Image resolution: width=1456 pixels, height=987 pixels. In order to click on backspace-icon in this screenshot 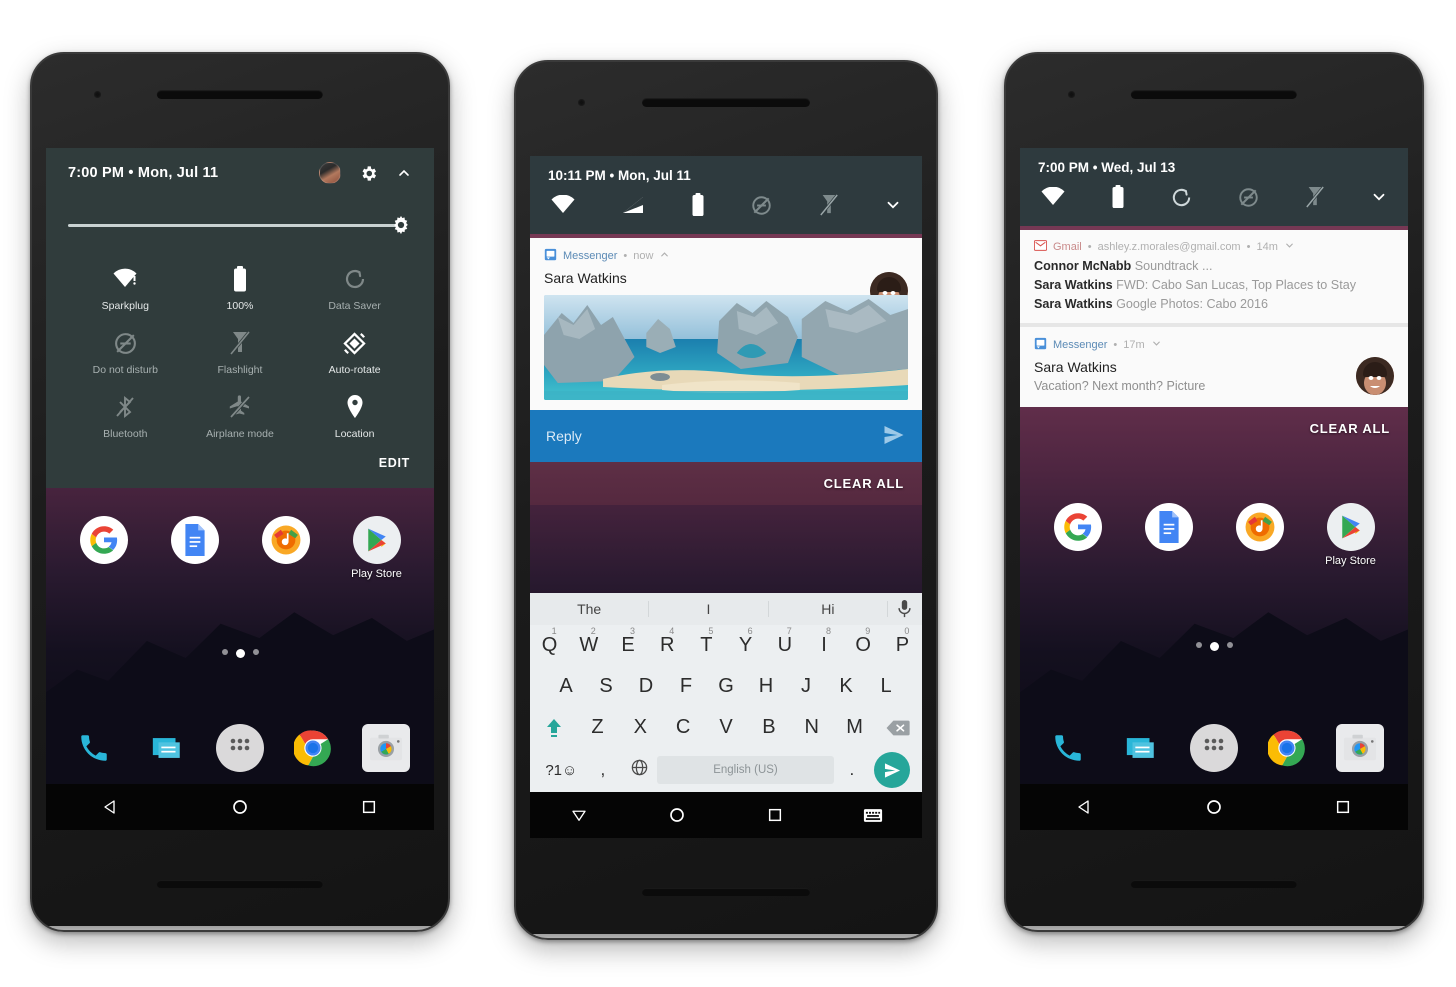, I will do `click(898, 728)`.